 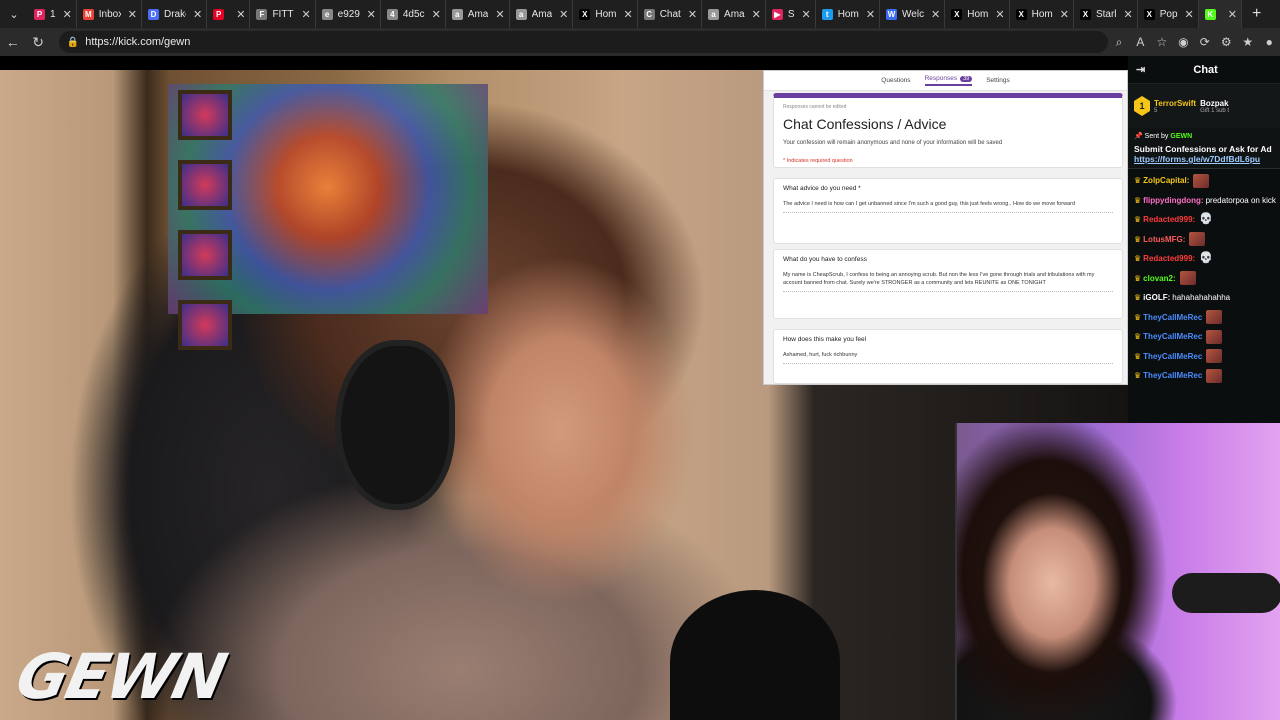 What do you see at coordinates (1183, 42) in the screenshot?
I see `extension-icon: ◉` at bounding box center [1183, 42].